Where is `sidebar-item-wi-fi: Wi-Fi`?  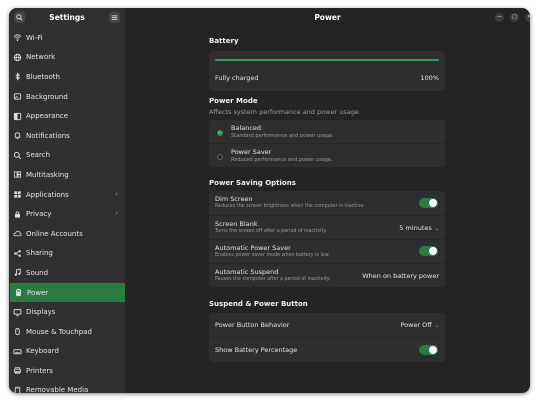 sidebar-item-wi-fi: Wi-Fi is located at coordinates (67, 38).